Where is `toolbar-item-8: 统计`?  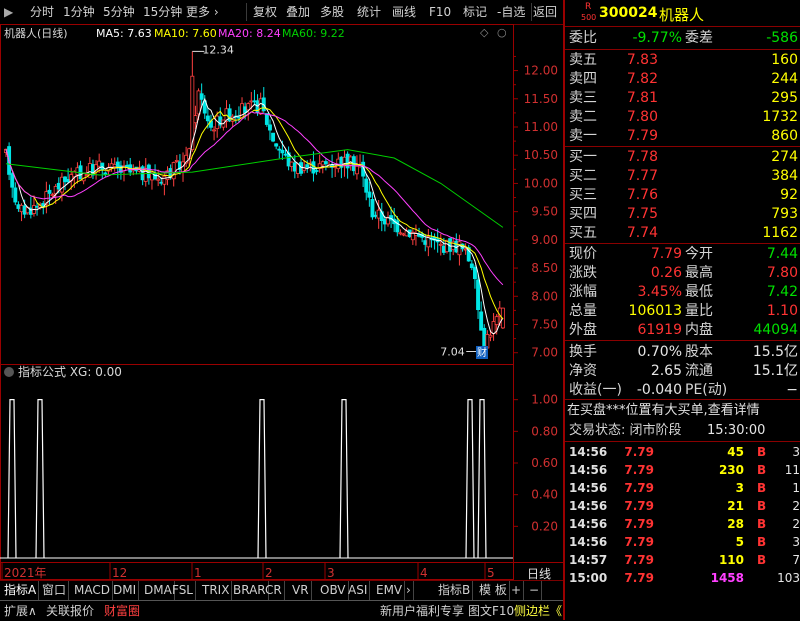
toolbar-item-8: 统计 is located at coordinates (369, 12).